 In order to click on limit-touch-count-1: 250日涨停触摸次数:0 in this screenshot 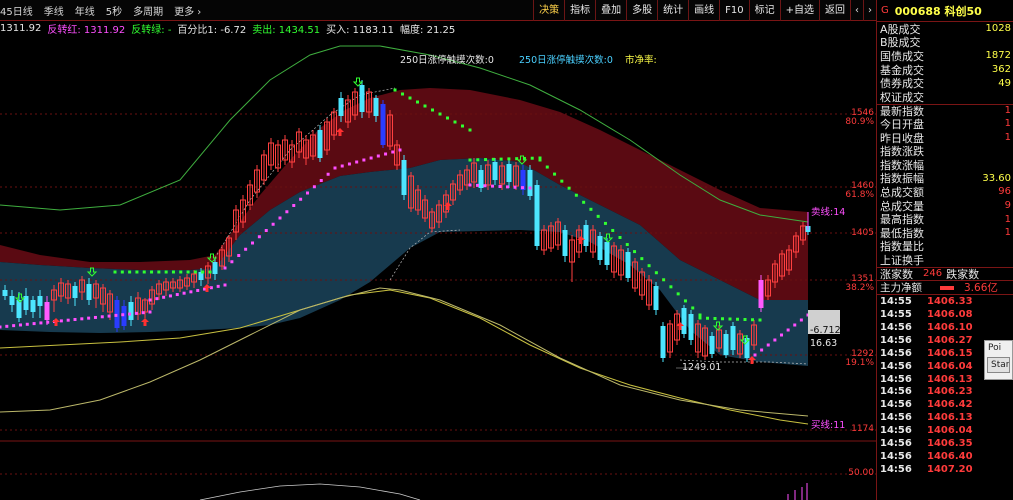, I will do `click(447, 60)`.